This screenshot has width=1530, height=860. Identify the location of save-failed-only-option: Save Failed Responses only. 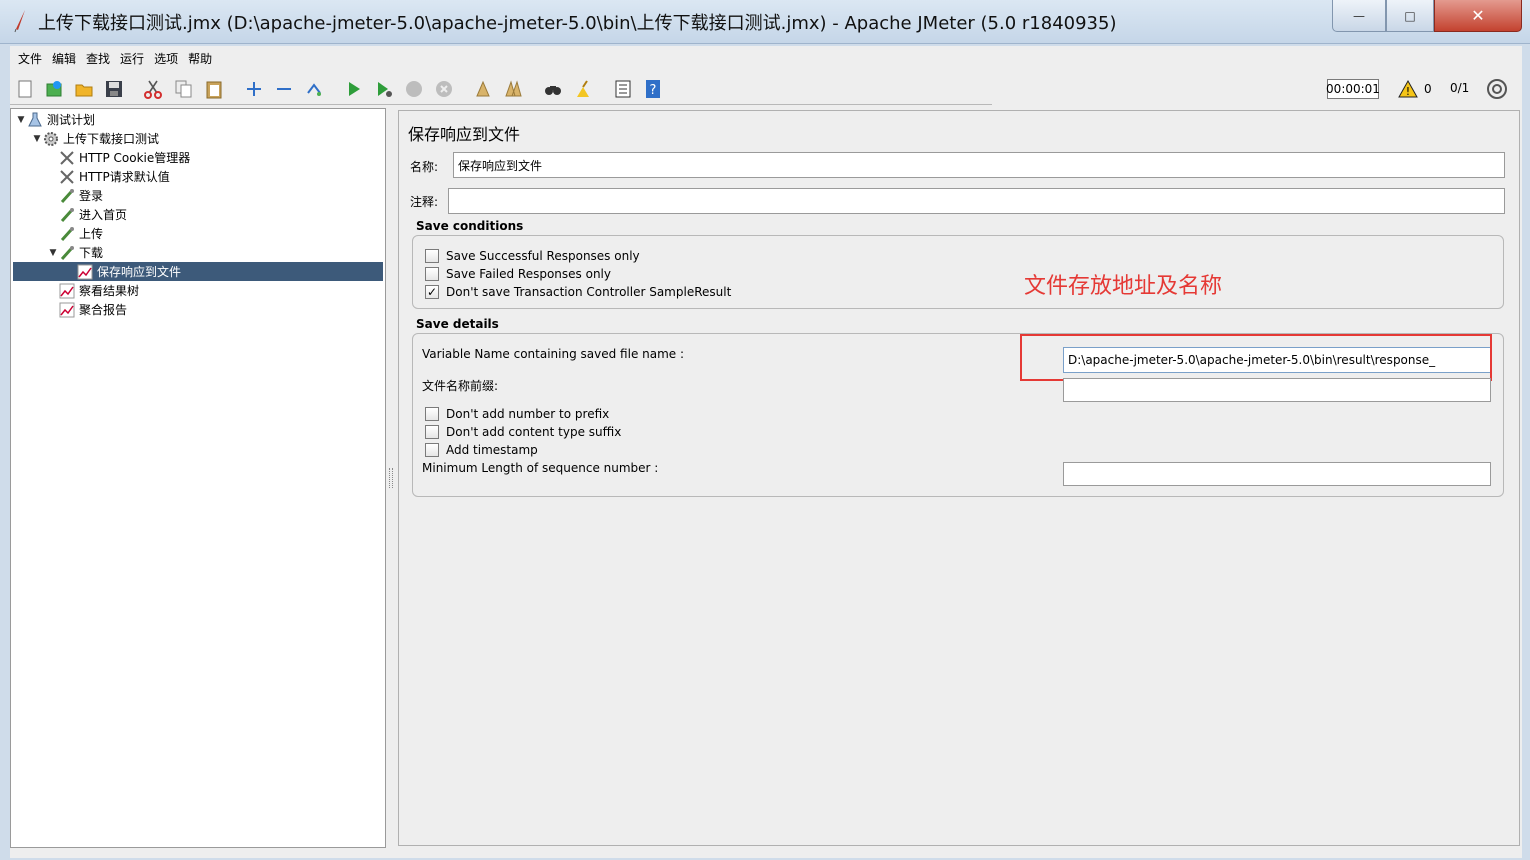
(518, 274).